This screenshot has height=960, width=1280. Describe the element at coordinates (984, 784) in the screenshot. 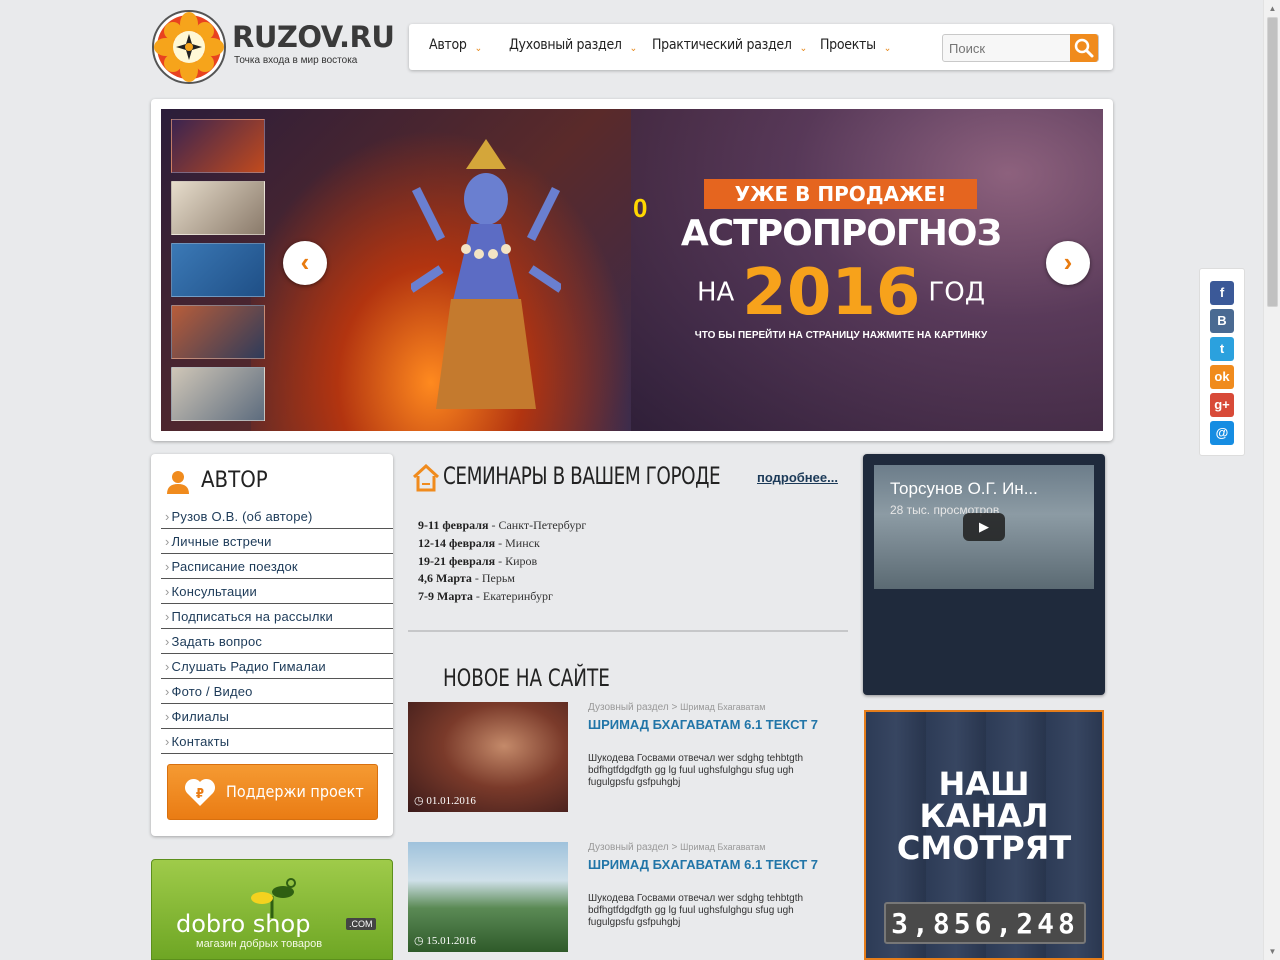

I see `channel-headline-line: НАШ` at that location.